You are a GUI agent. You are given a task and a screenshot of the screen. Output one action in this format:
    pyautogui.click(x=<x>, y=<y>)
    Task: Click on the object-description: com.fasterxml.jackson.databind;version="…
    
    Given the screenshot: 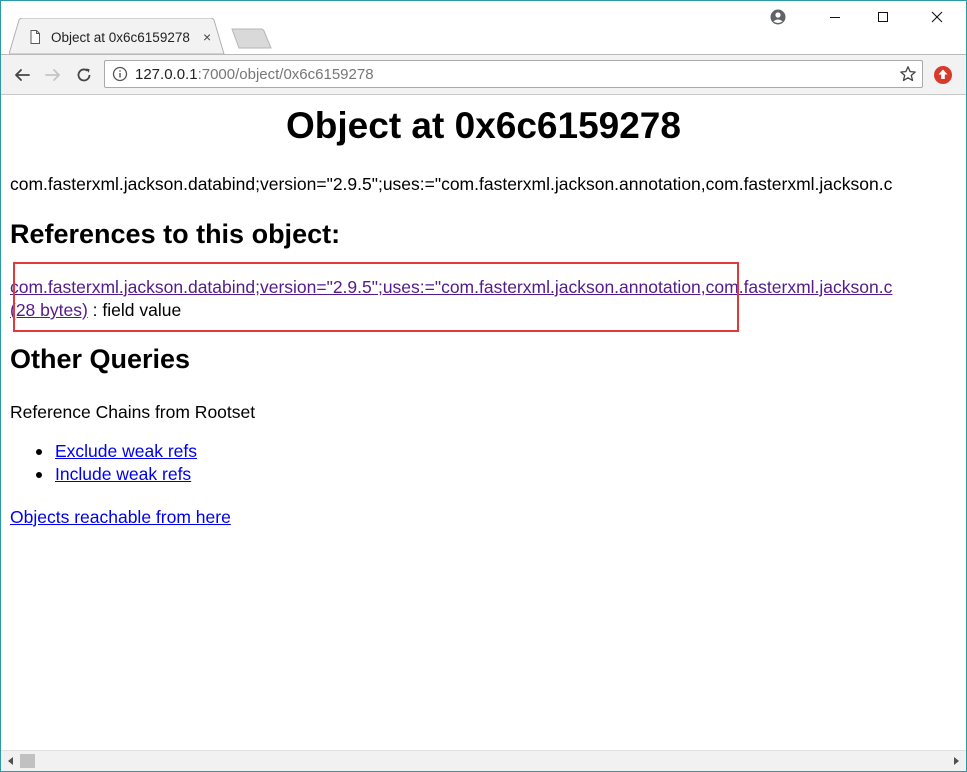 What is the action you would take?
    pyautogui.click(x=451, y=184)
    